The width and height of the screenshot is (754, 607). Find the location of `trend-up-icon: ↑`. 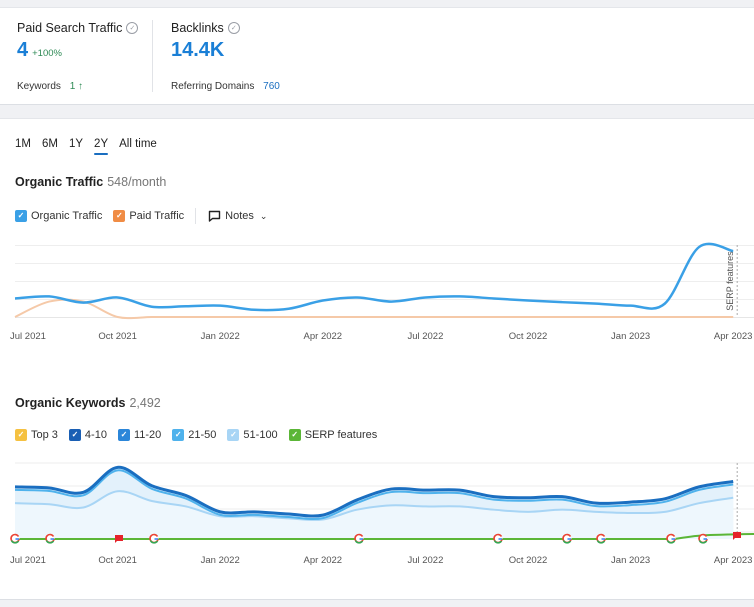

trend-up-icon: ↑ is located at coordinates (81, 86).